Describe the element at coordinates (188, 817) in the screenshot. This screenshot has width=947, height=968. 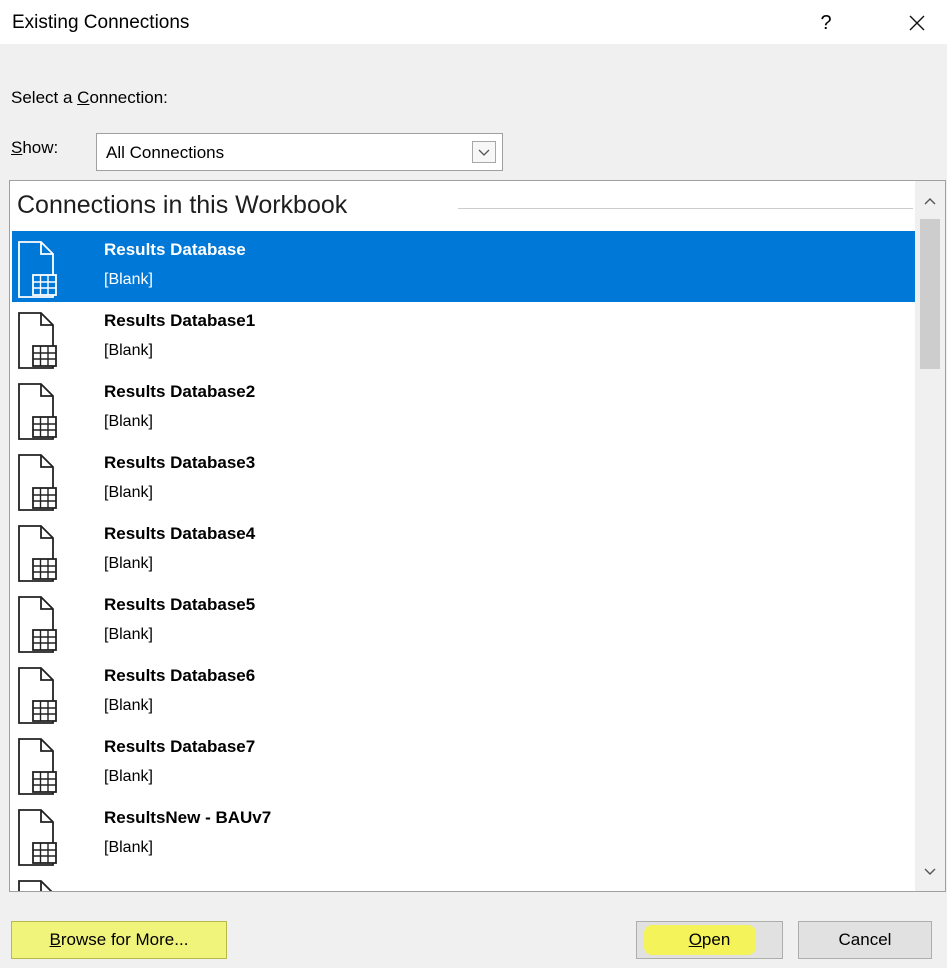
I see `connection-name: ResultsNew - BAUv7` at that location.